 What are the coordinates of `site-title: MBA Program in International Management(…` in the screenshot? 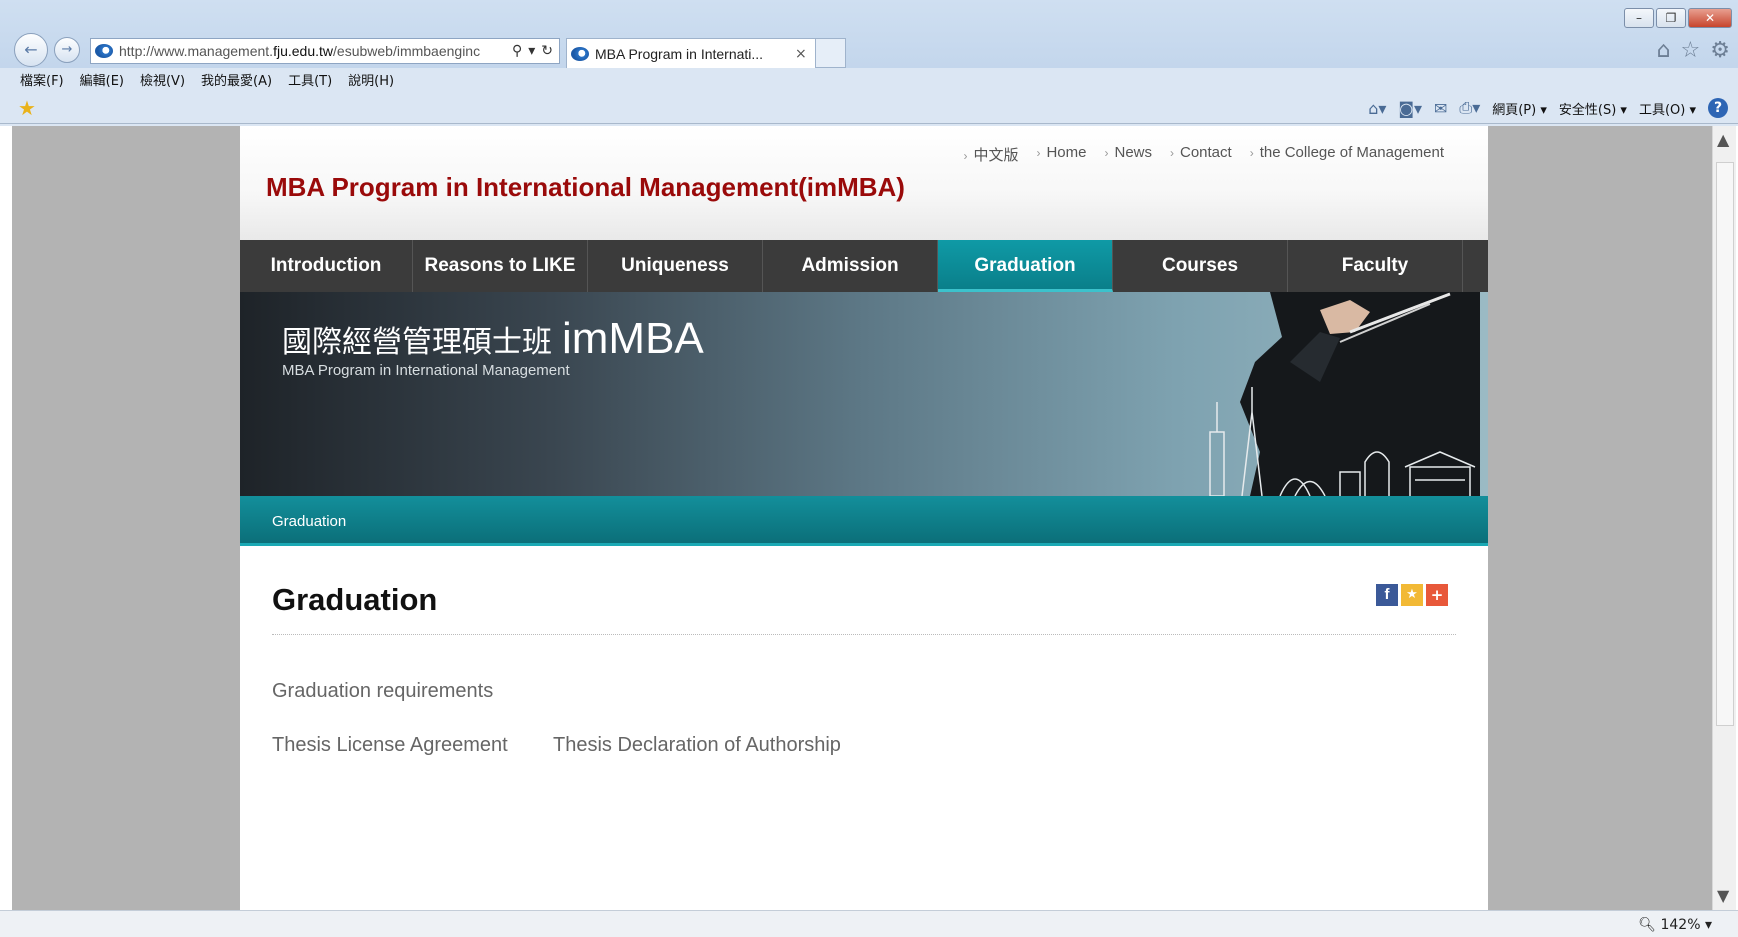 It's located at (585, 187).